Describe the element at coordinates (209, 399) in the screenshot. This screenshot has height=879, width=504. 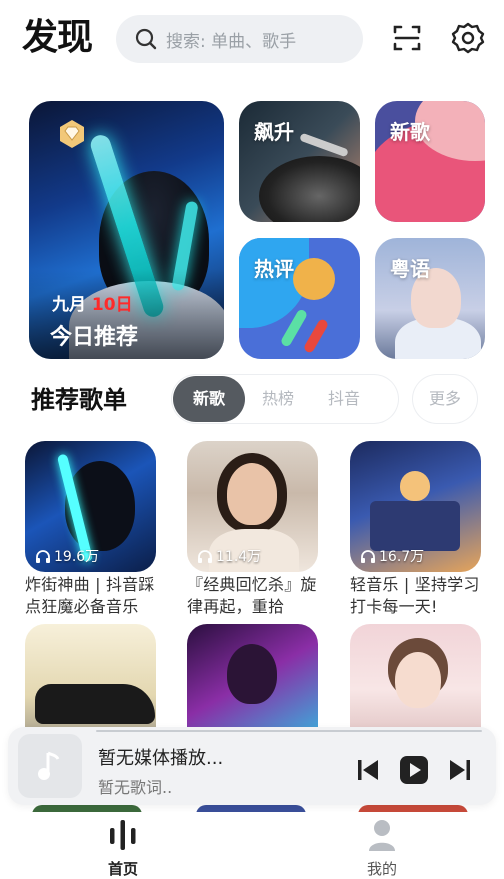
I see `tab-new: 新歌` at that location.